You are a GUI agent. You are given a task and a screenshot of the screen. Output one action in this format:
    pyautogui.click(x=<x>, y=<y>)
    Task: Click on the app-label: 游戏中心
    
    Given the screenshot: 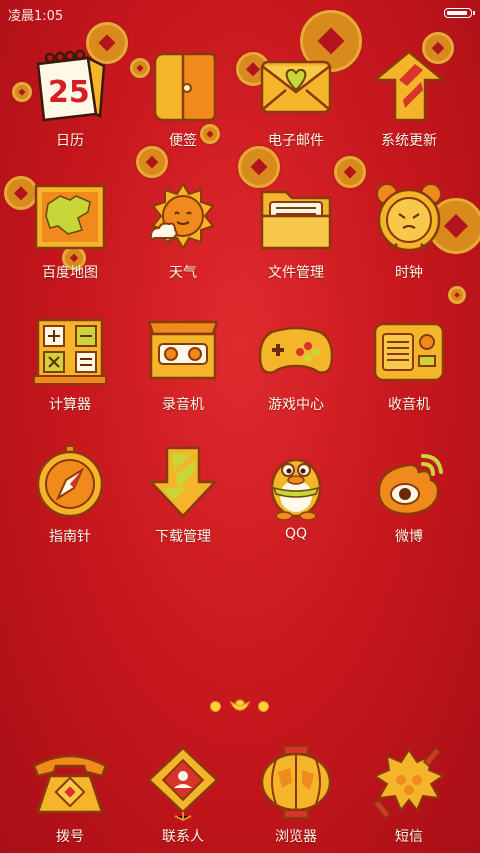 What is the action you would take?
    pyautogui.click(x=296, y=405)
    